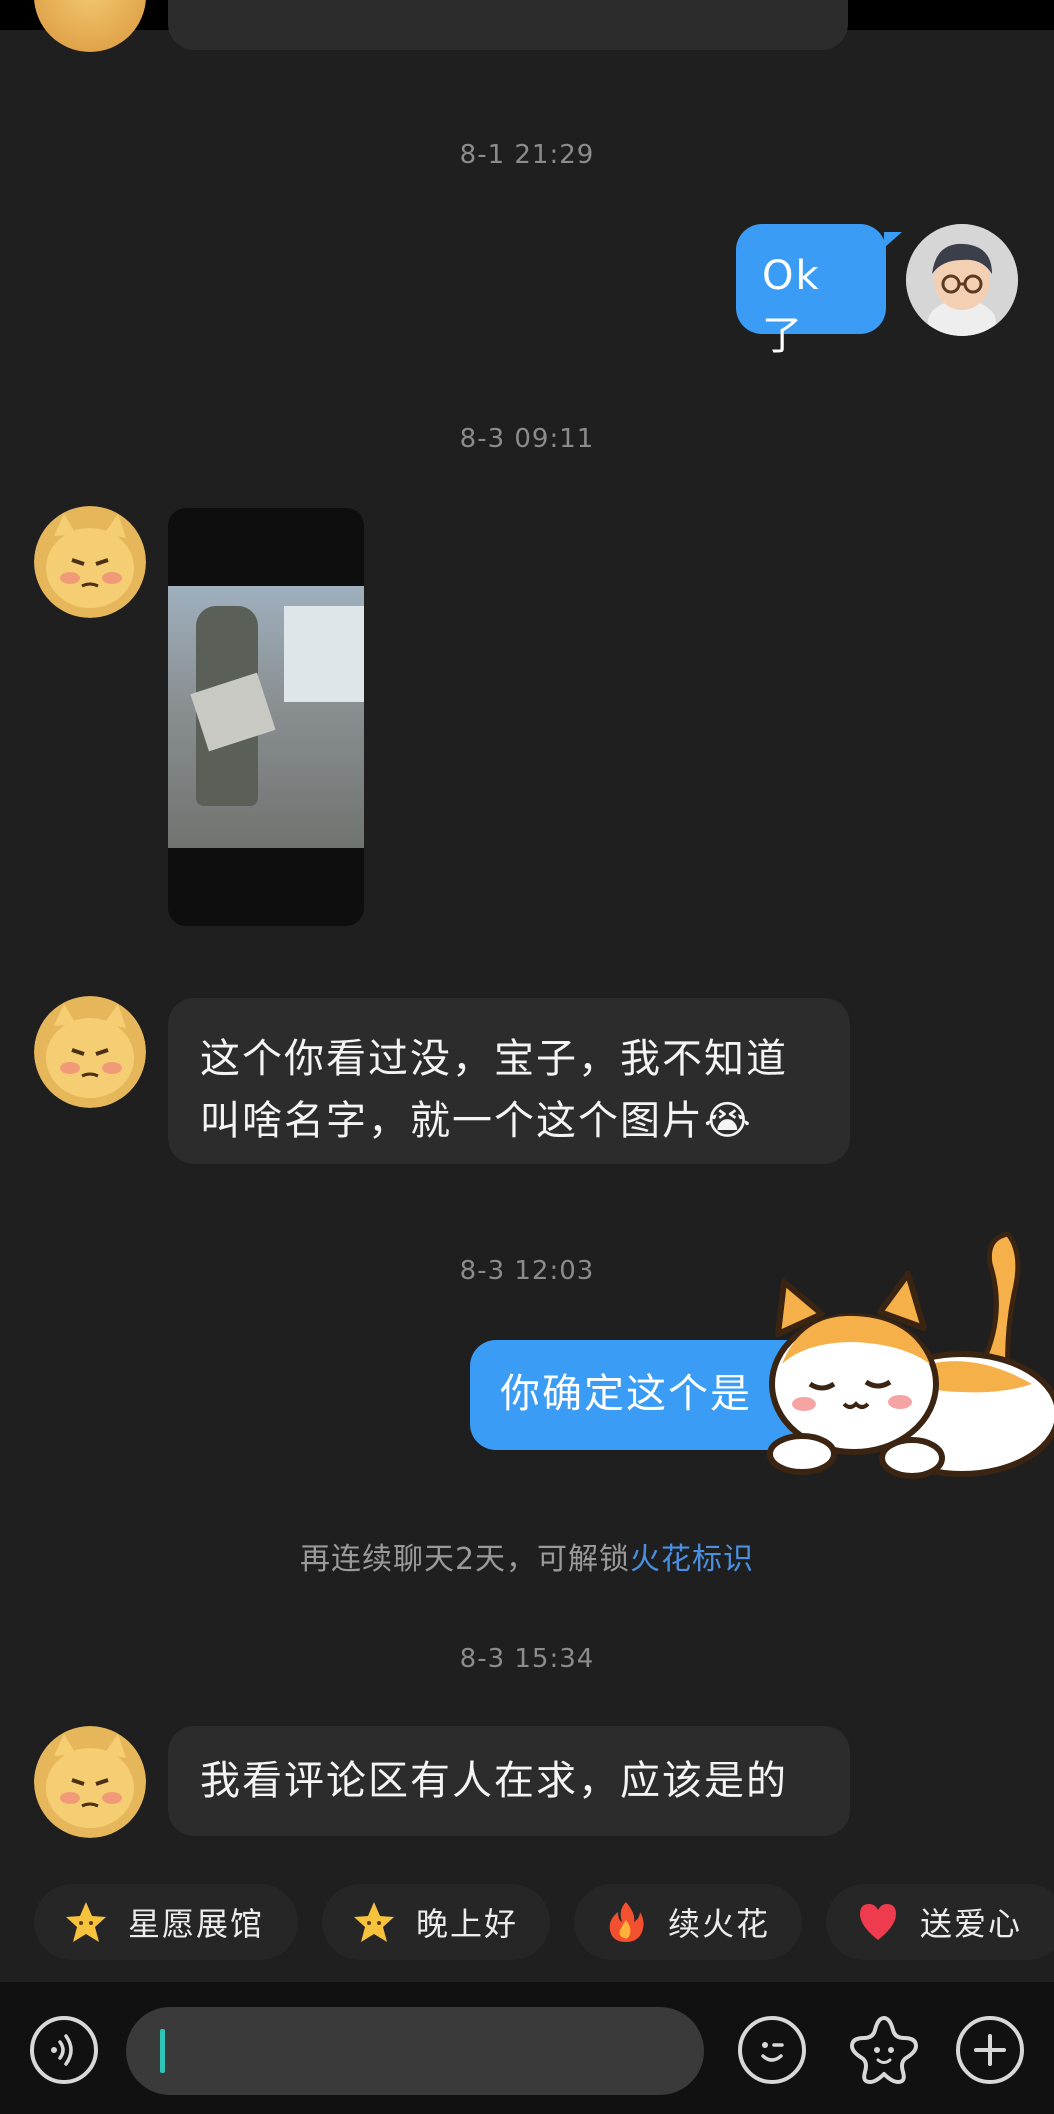 Image resolution: width=1054 pixels, height=2114 pixels. I want to click on plus-icon, so click(990, 2050).